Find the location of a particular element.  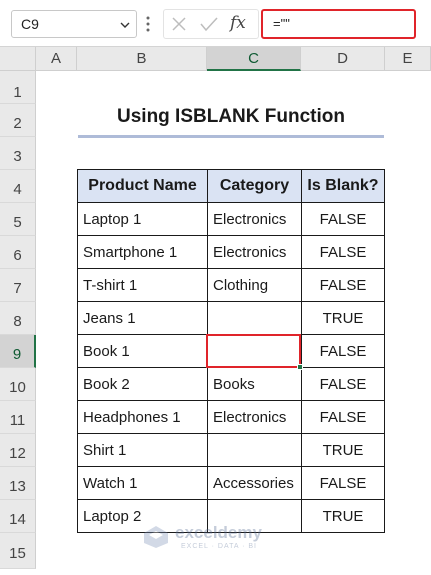

column-header-d: D is located at coordinates (343, 59).